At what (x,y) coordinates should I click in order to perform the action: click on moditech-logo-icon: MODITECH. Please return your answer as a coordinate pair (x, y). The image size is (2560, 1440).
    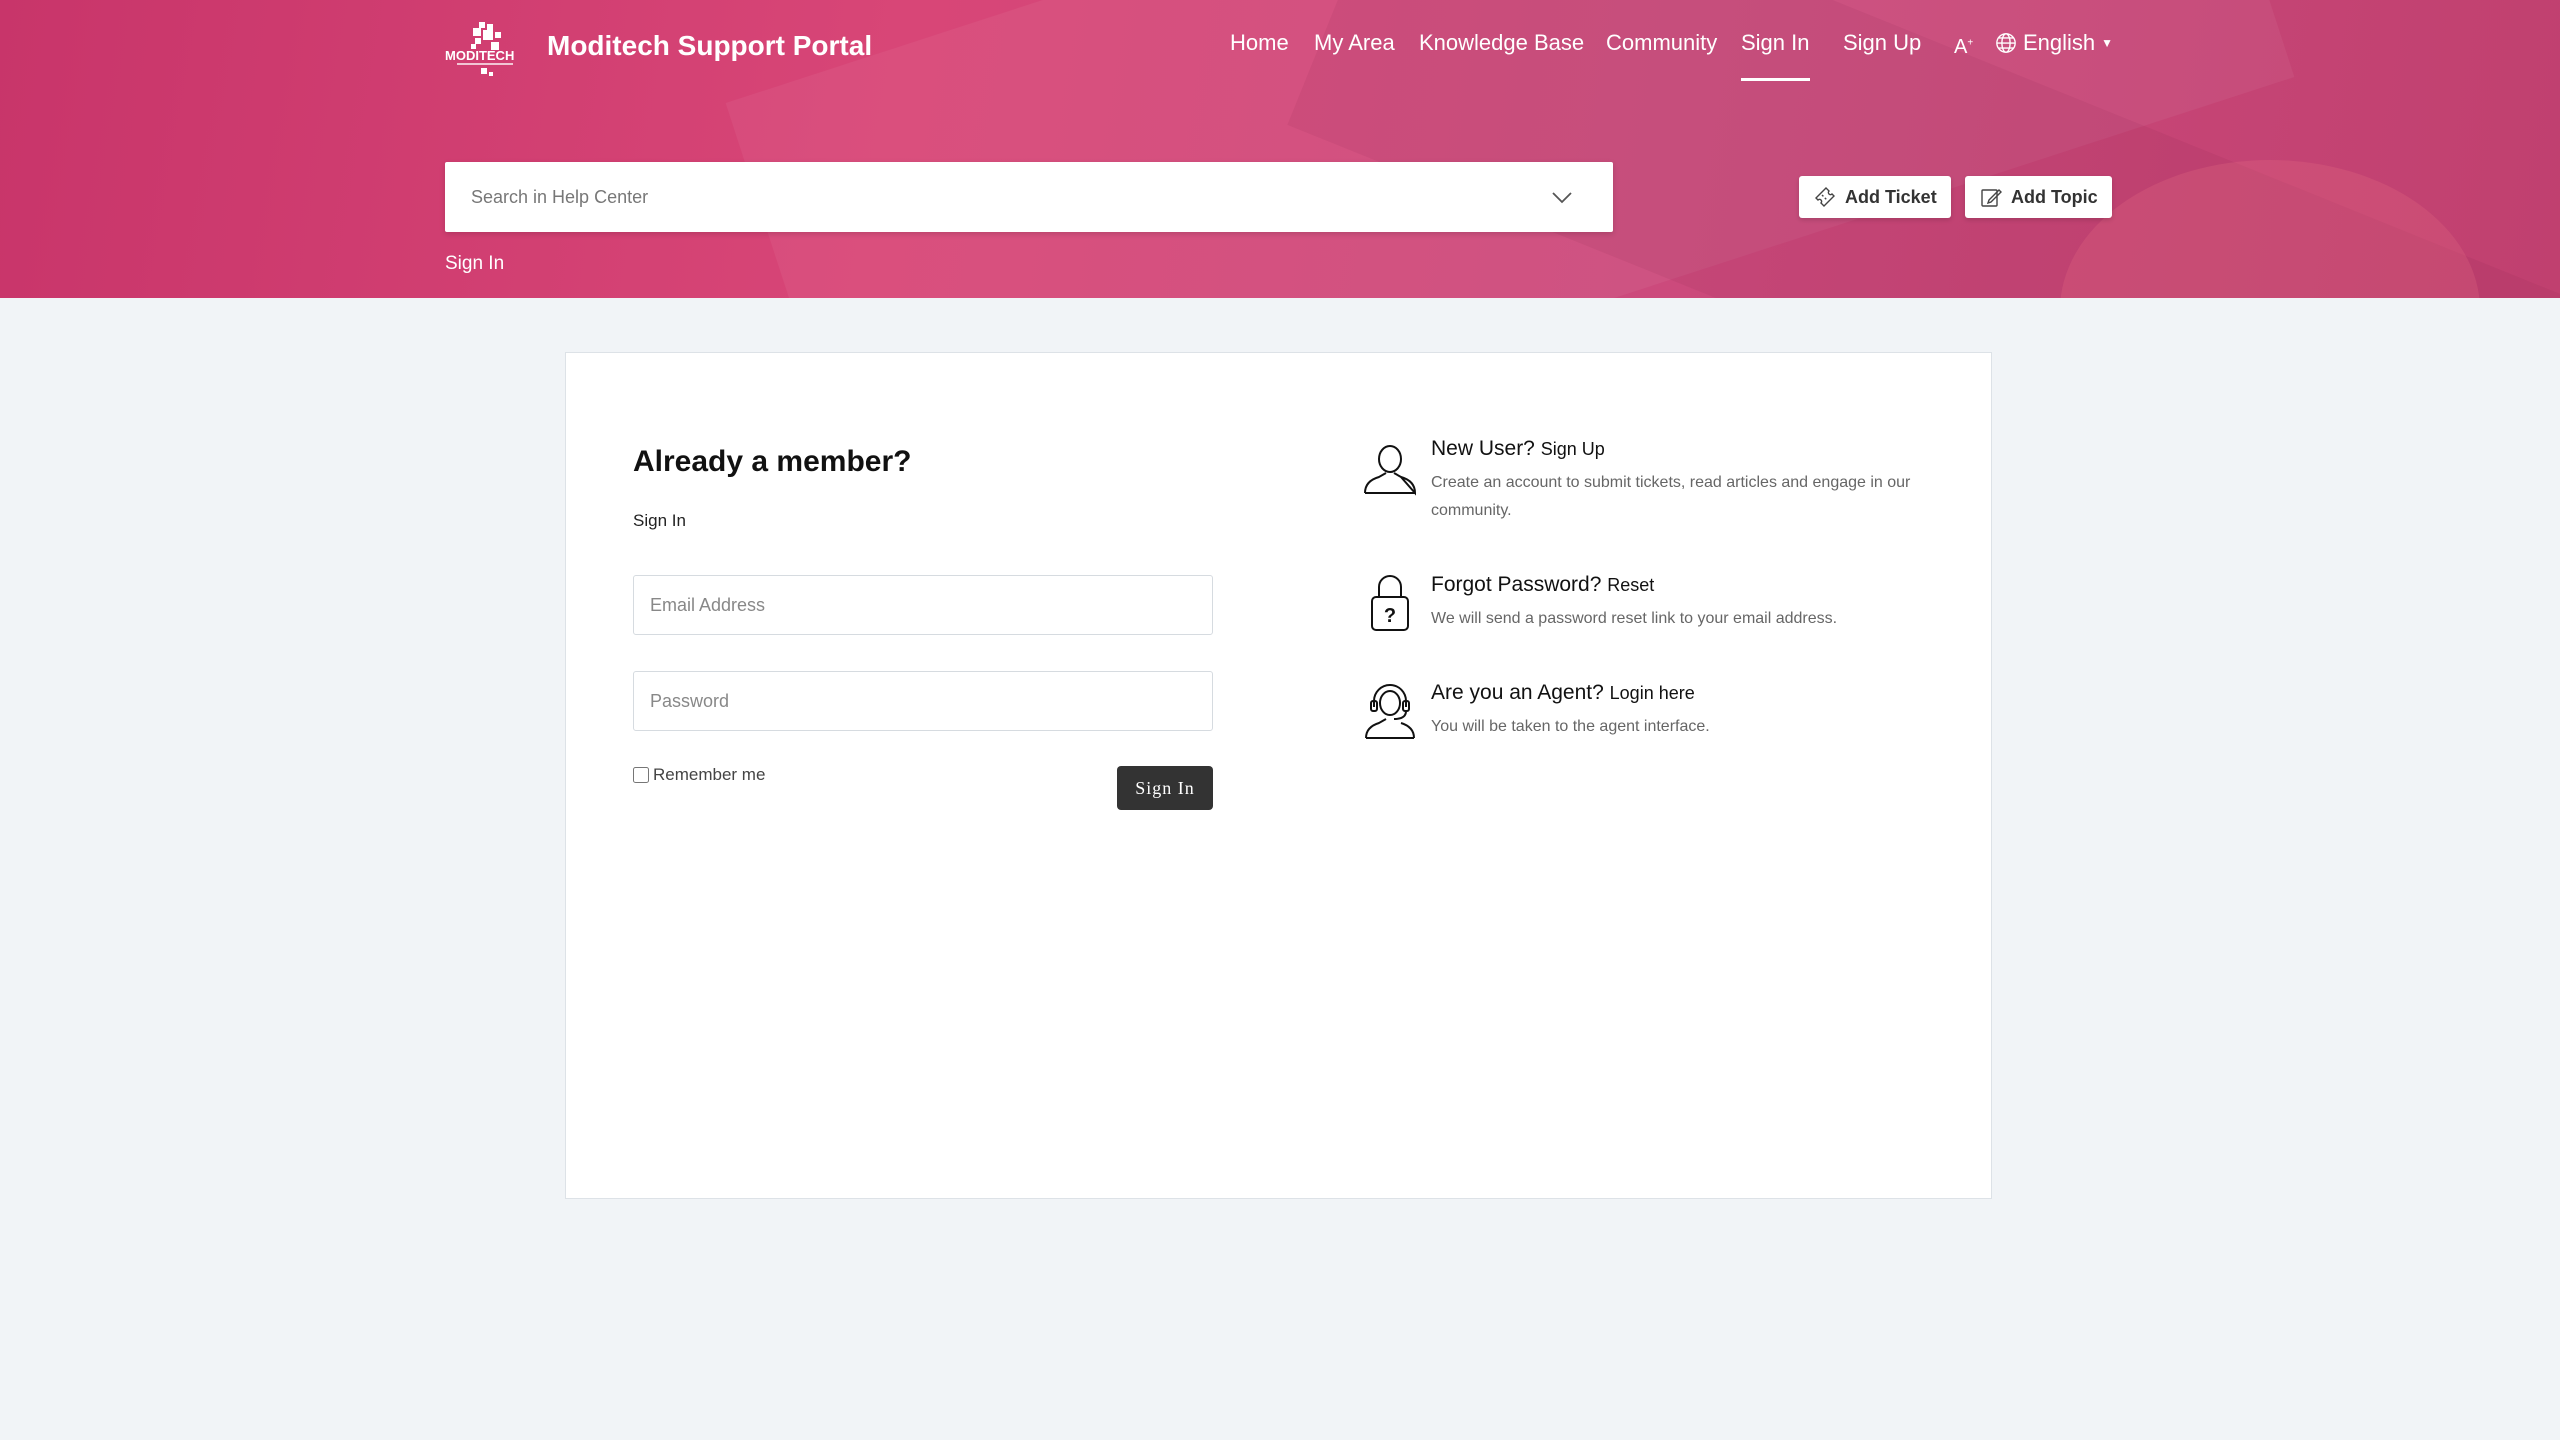
    Looking at the image, I should click on (487, 50).